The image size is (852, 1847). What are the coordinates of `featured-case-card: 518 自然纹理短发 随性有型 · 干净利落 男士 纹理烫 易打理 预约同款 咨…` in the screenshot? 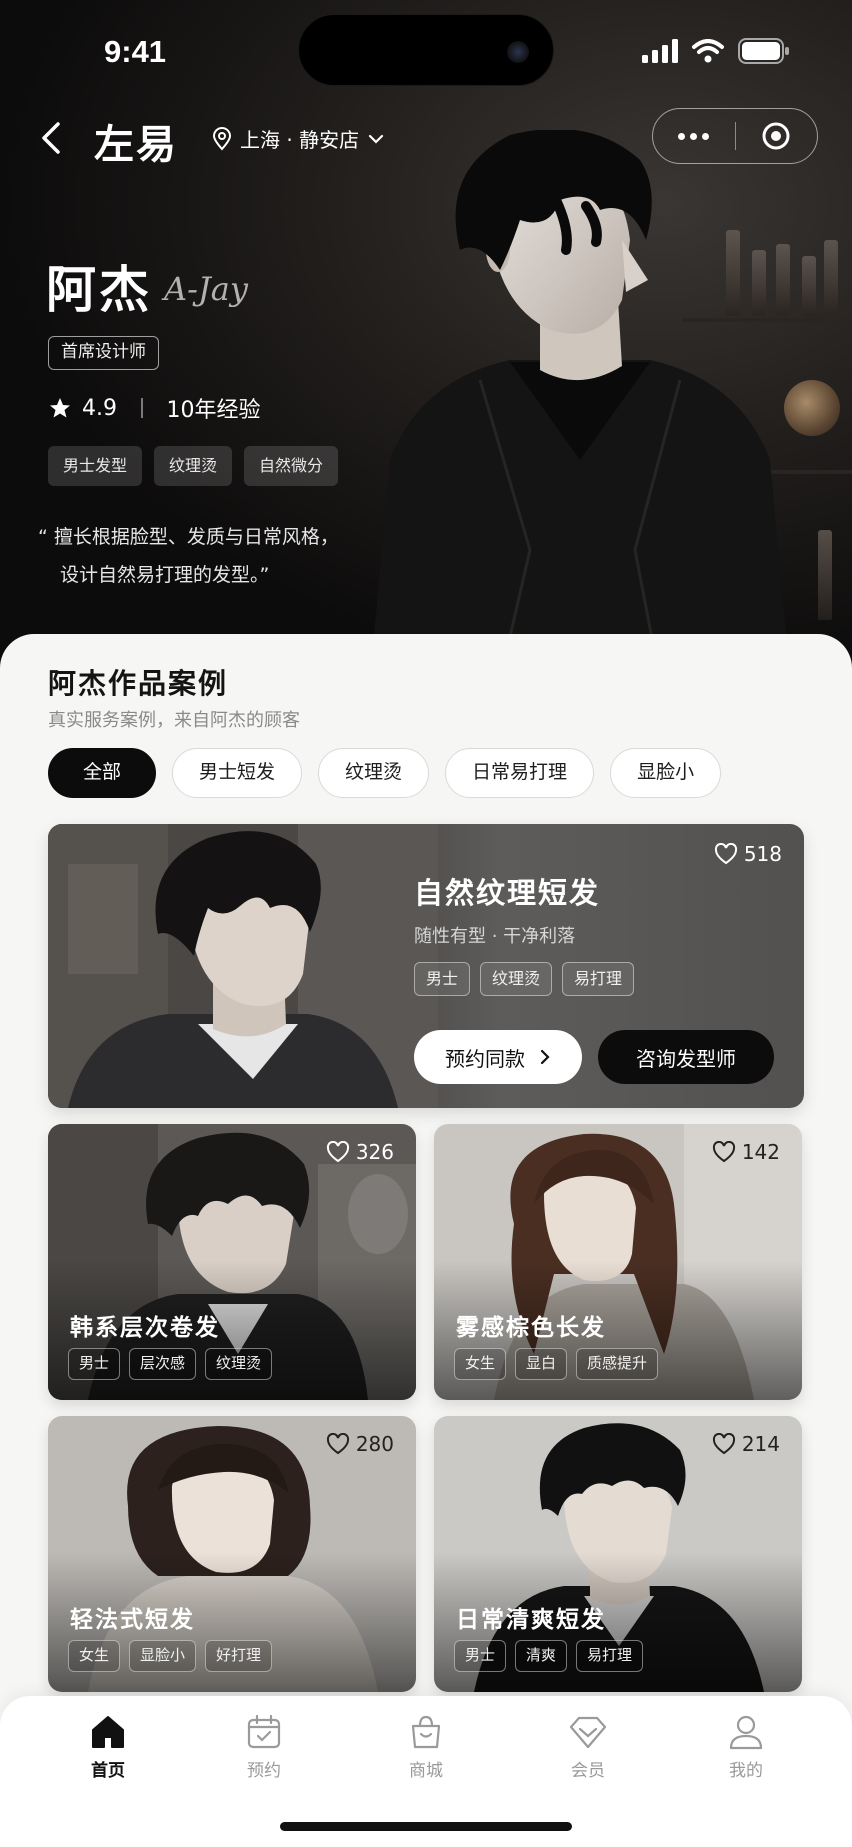 It's located at (426, 966).